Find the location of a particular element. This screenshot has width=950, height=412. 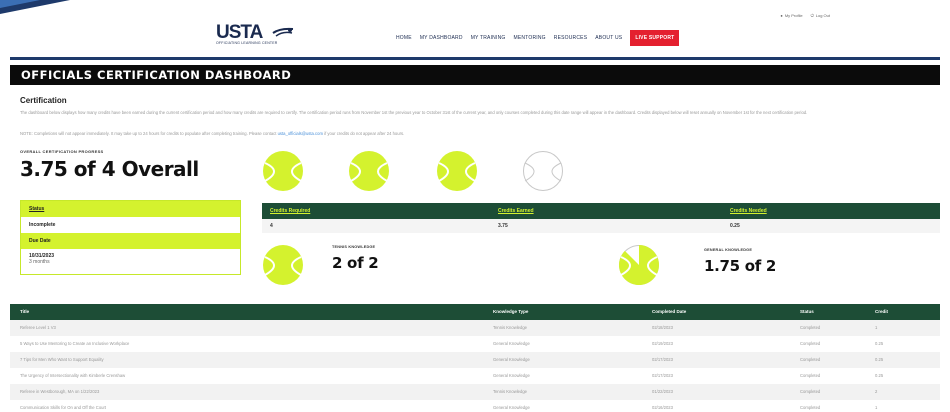

general-knowledge-label: GENERAL KNOWLEDGE is located at coordinates (728, 250).